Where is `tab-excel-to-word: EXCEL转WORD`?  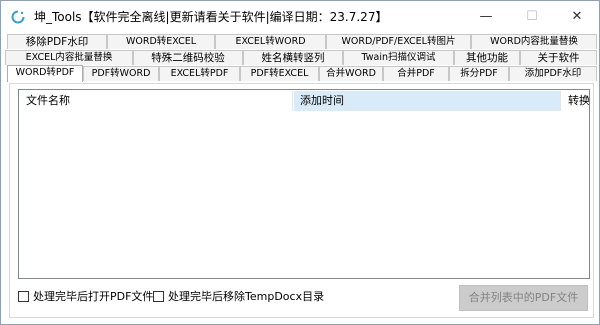 tab-excel-to-word: EXCEL转WORD is located at coordinates (270, 41).